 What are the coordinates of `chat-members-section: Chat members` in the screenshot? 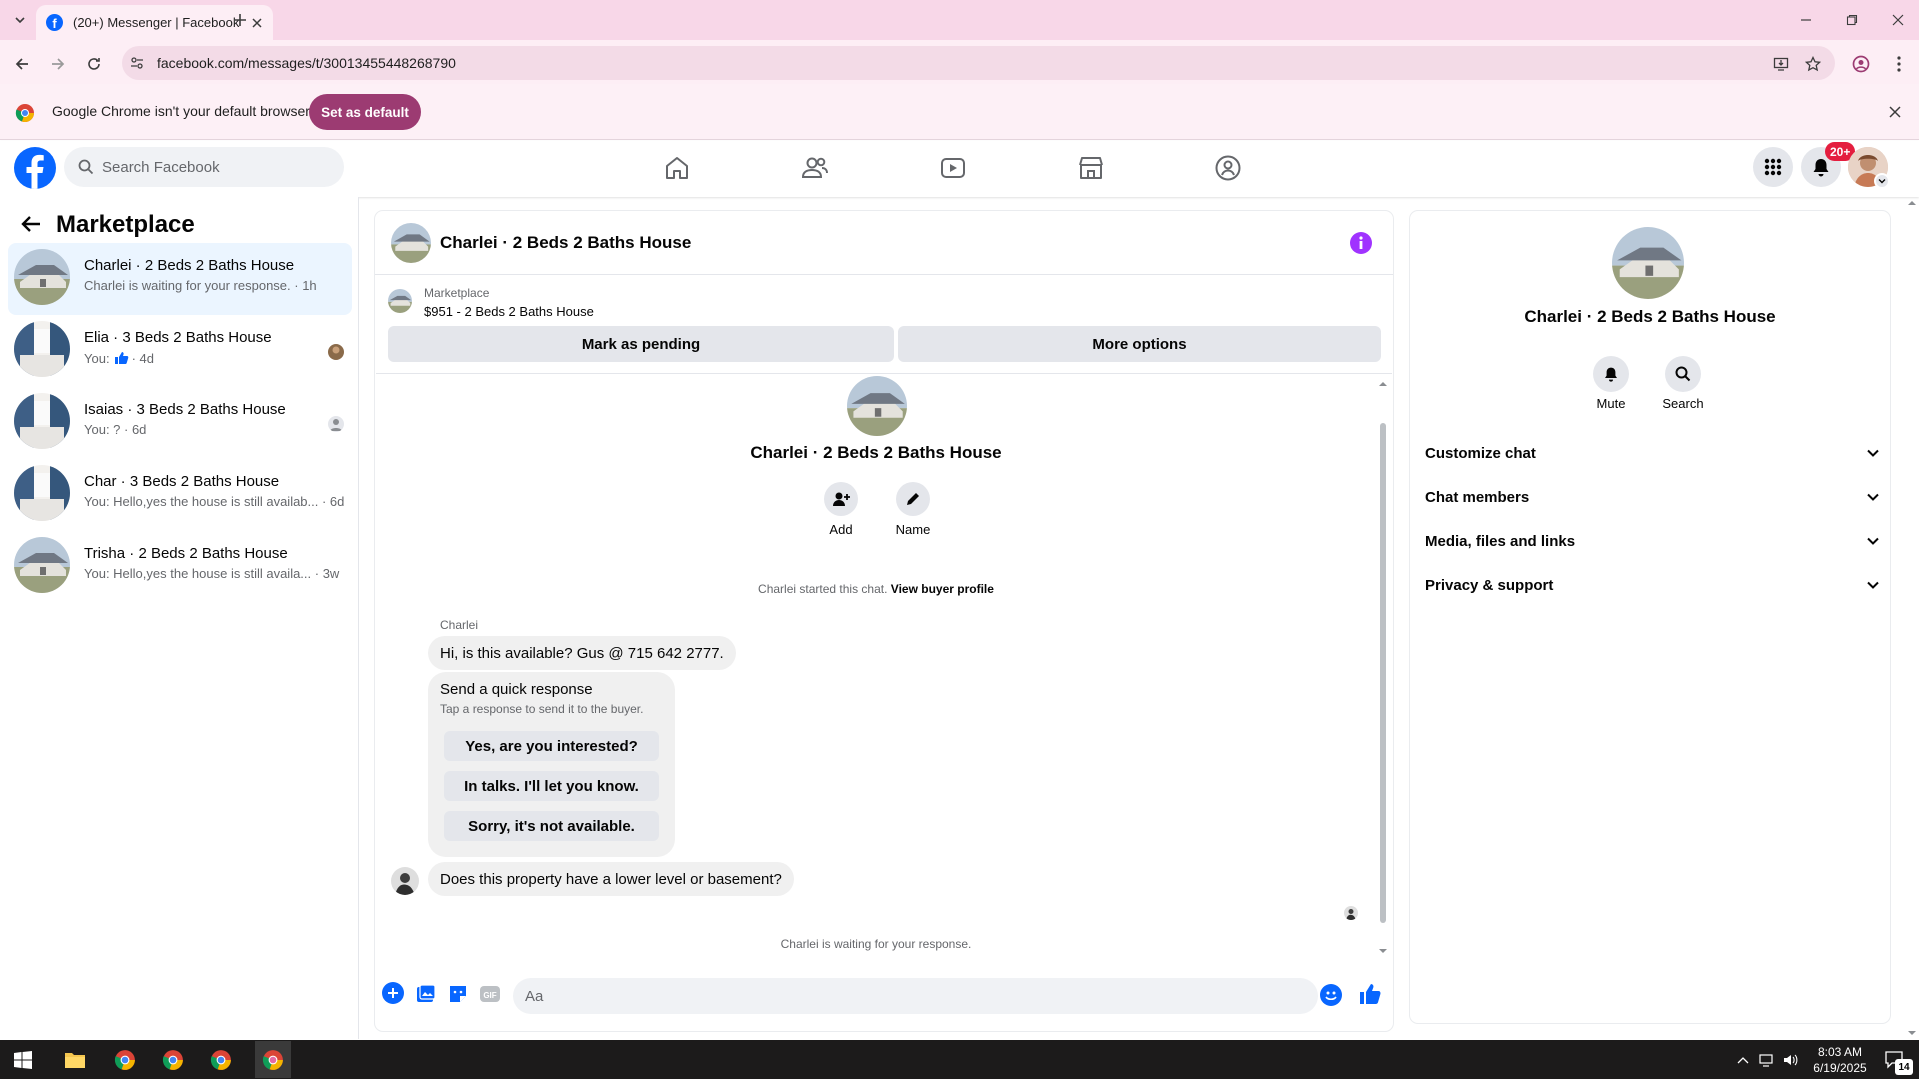 It's located at (1652, 497).